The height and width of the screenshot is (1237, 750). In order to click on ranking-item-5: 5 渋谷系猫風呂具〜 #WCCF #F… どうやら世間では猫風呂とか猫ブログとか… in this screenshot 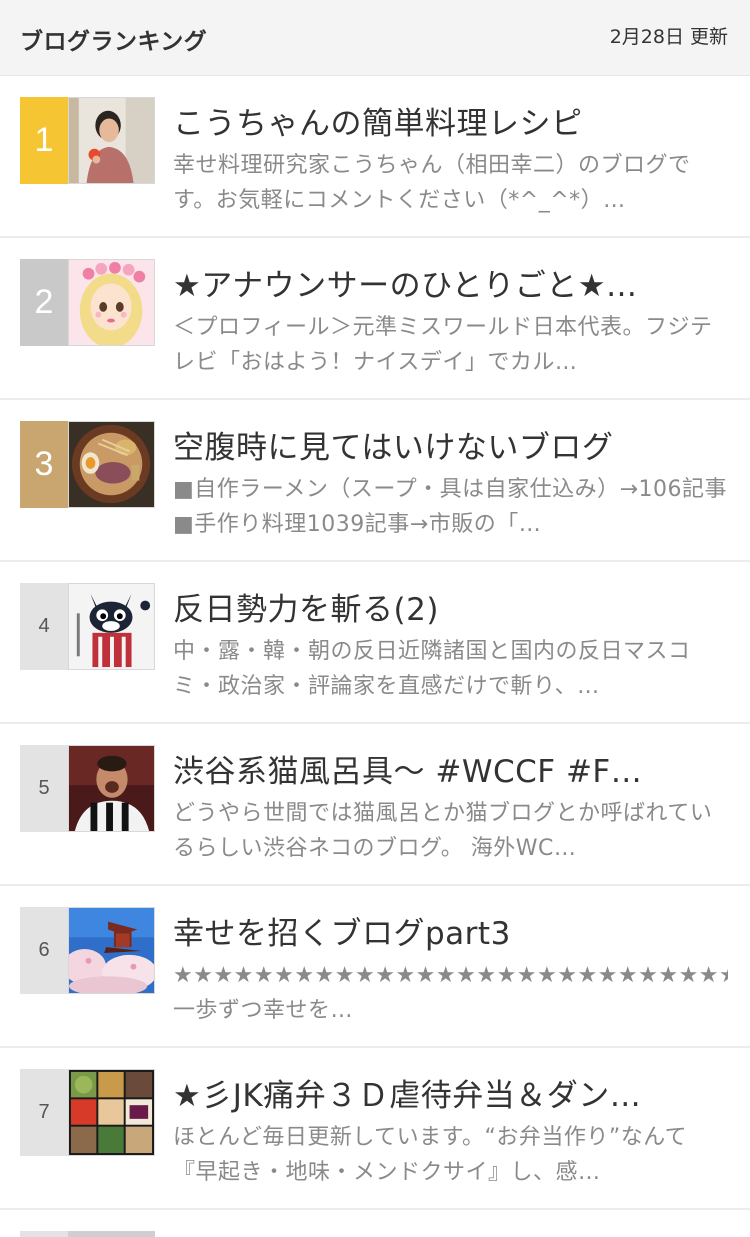, I will do `click(375, 805)`.